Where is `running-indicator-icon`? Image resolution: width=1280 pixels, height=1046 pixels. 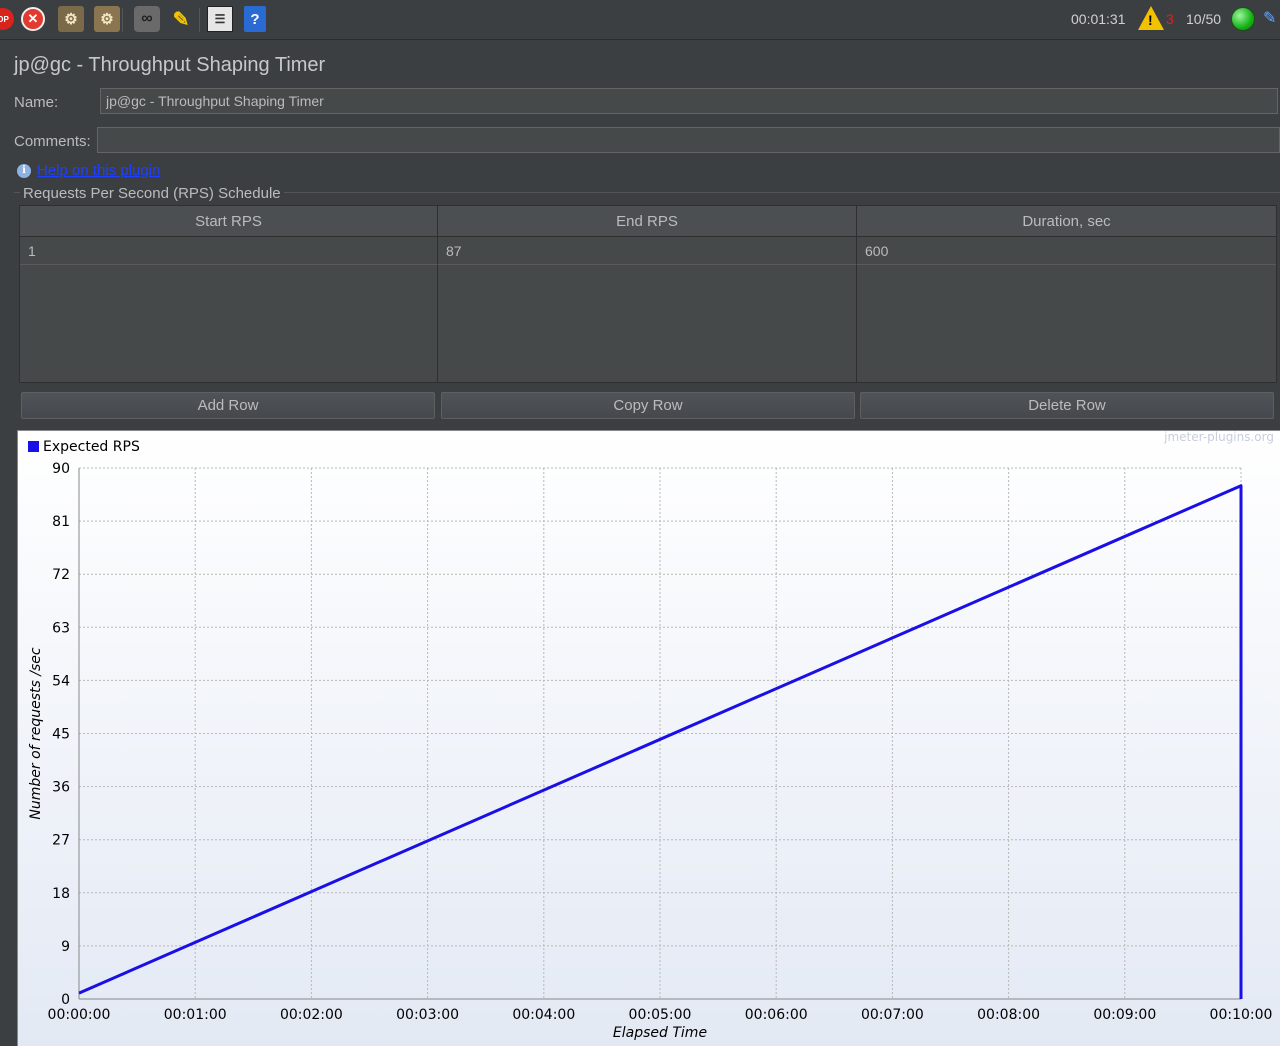 running-indicator-icon is located at coordinates (1243, 19).